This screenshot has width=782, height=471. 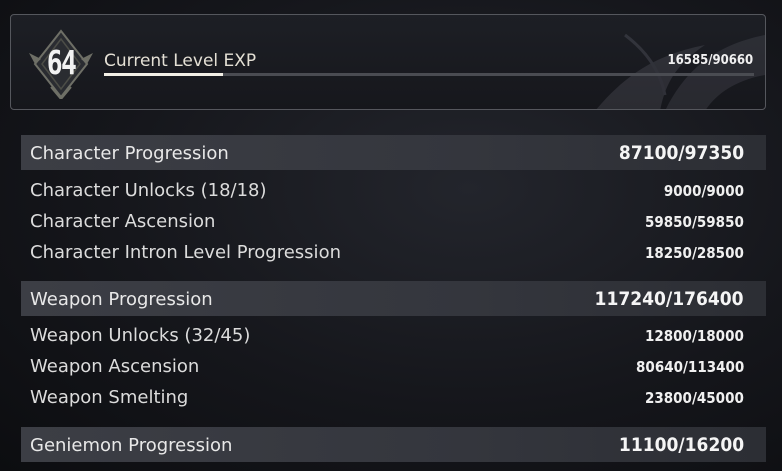 I want to click on section-label: Weapon Progression, so click(x=121, y=299).